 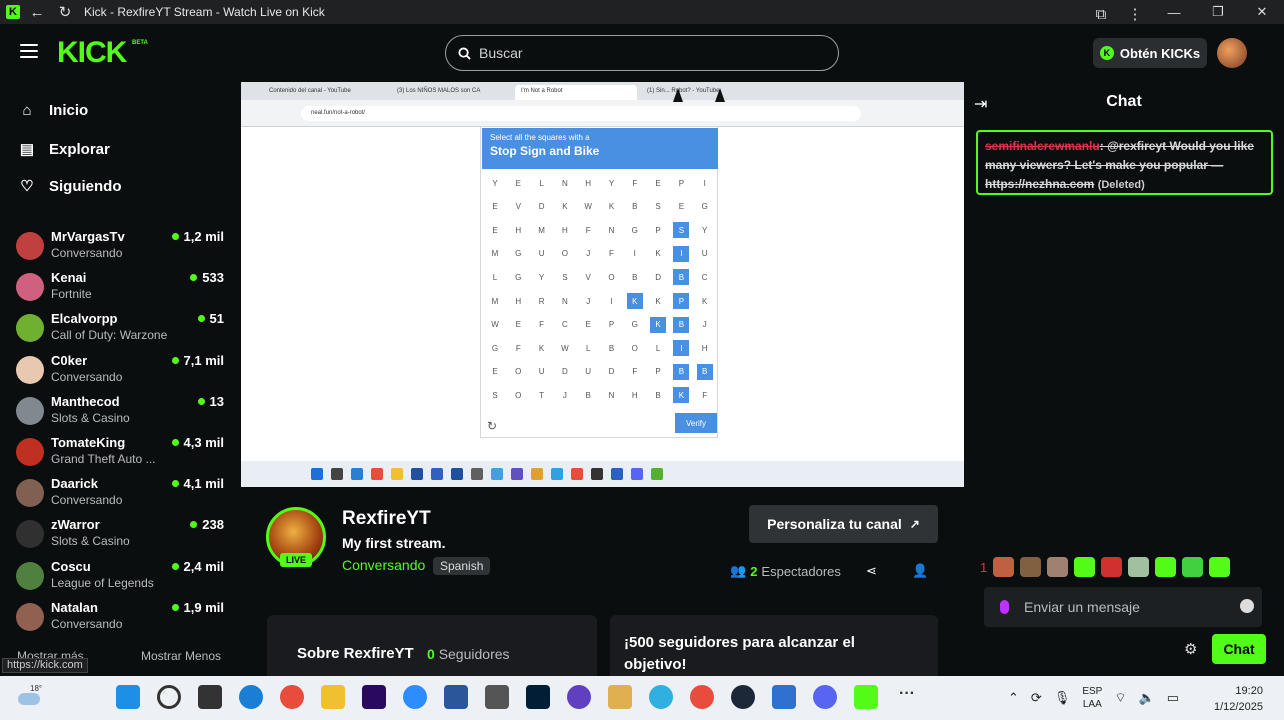 I want to click on volume-icon: 🔈, so click(x=1147, y=698).